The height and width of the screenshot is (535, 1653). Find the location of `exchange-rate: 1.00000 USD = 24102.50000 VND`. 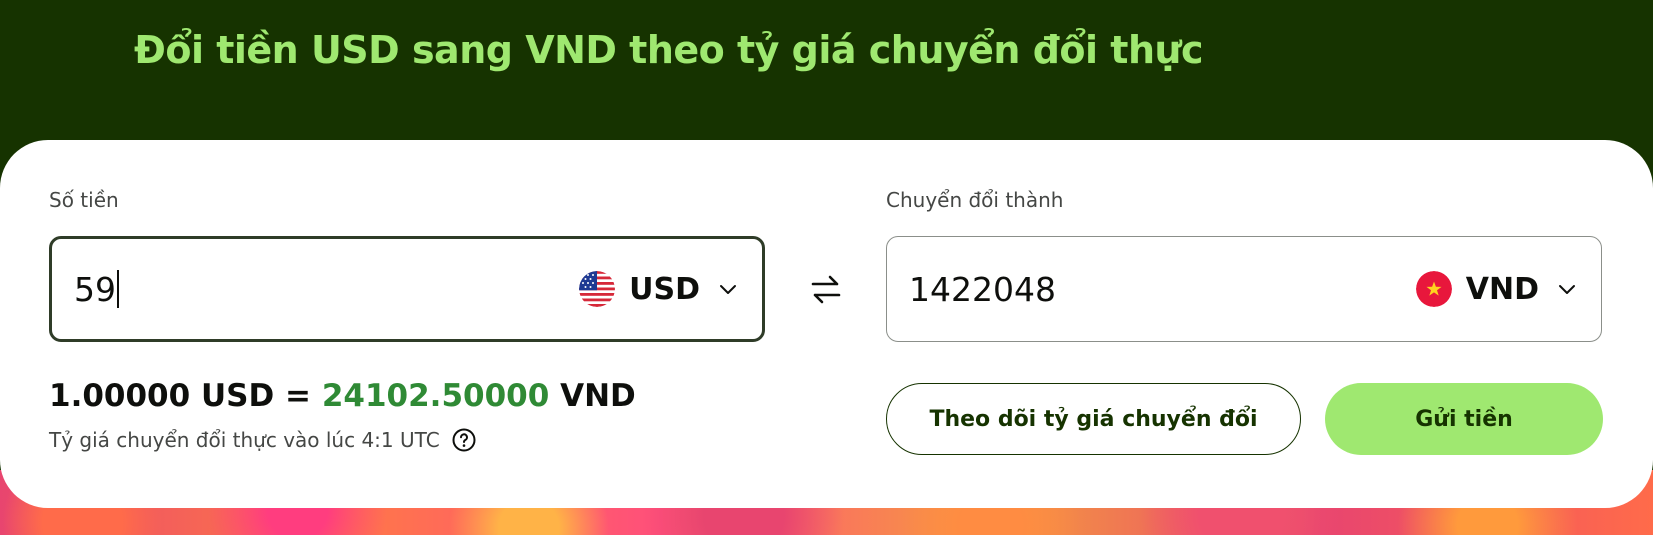

exchange-rate: 1.00000 USD = 24102.50000 VND is located at coordinates (342, 396).